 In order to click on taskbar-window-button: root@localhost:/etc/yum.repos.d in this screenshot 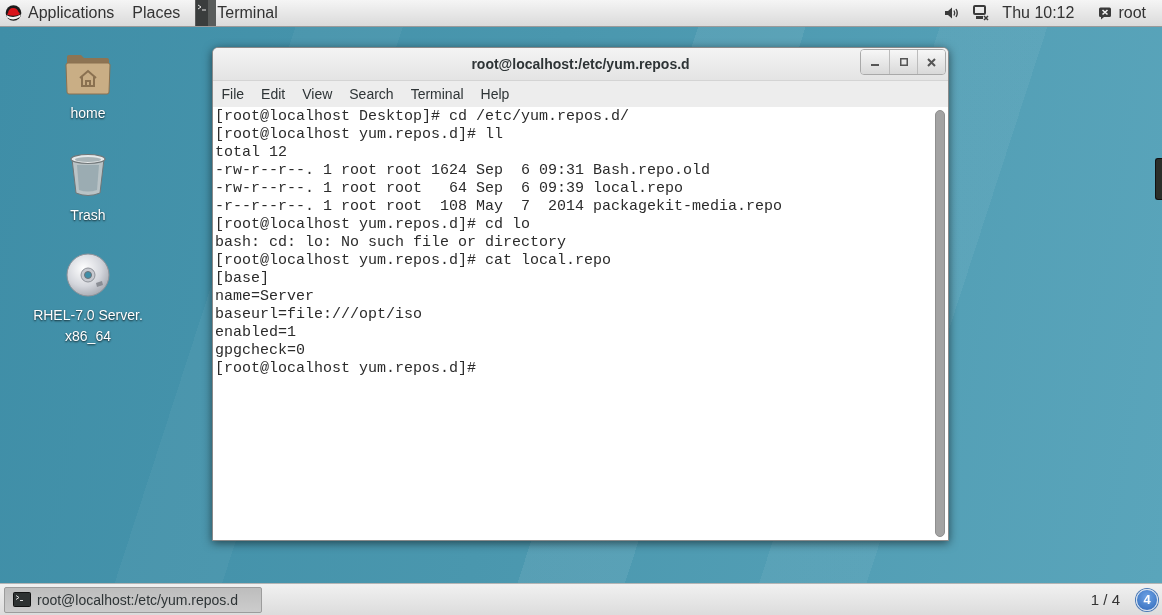, I will do `click(133, 599)`.